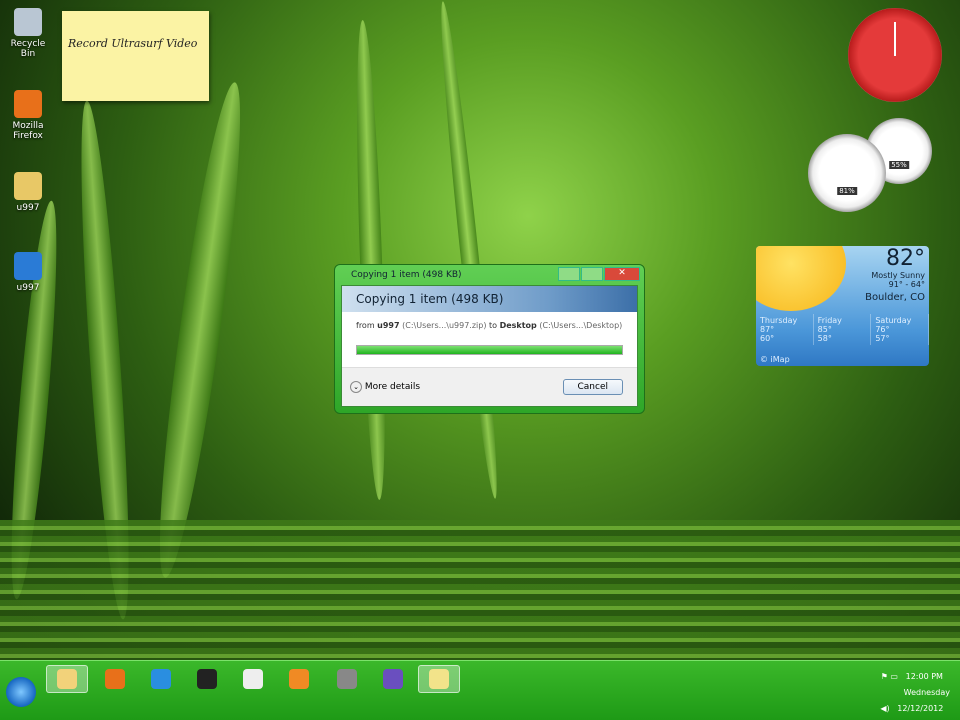 The height and width of the screenshot is (720, 960). I want to click on taskbar-7zip, so click(207, 679).